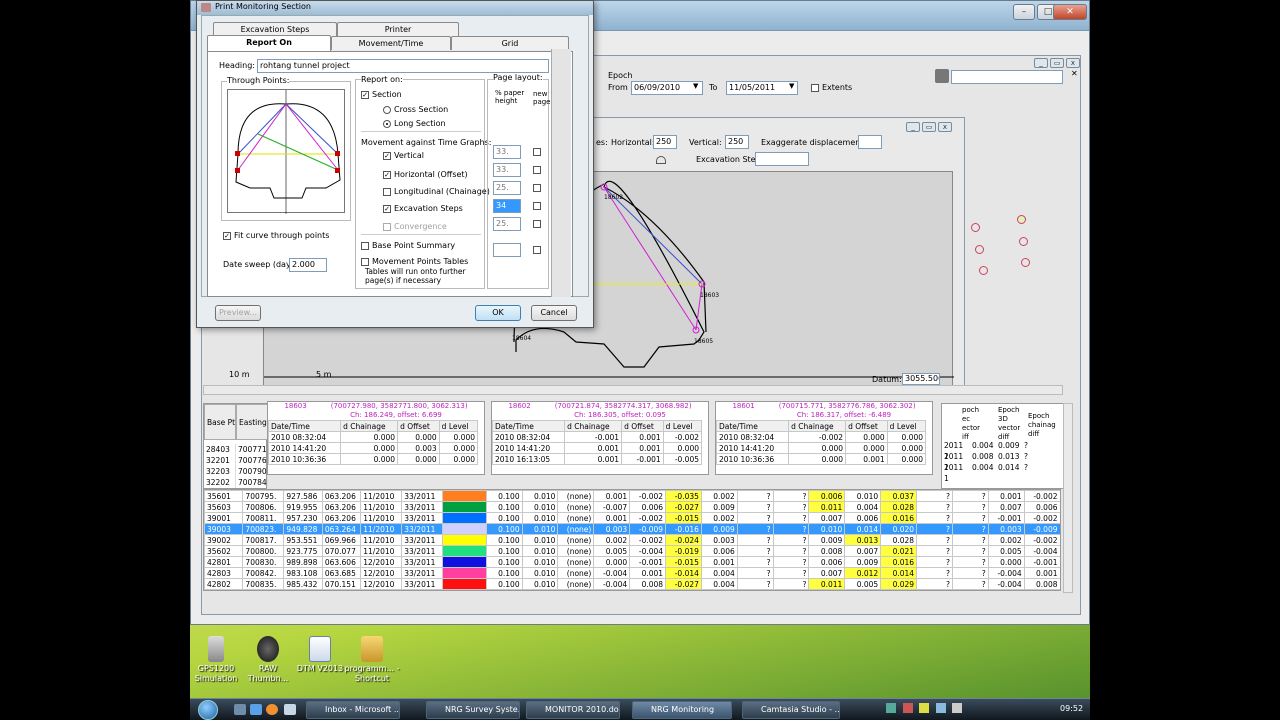  Describe the element at coordinates (269, 43) in the screenshot. I see `tab-report-on: Report On` at that location.